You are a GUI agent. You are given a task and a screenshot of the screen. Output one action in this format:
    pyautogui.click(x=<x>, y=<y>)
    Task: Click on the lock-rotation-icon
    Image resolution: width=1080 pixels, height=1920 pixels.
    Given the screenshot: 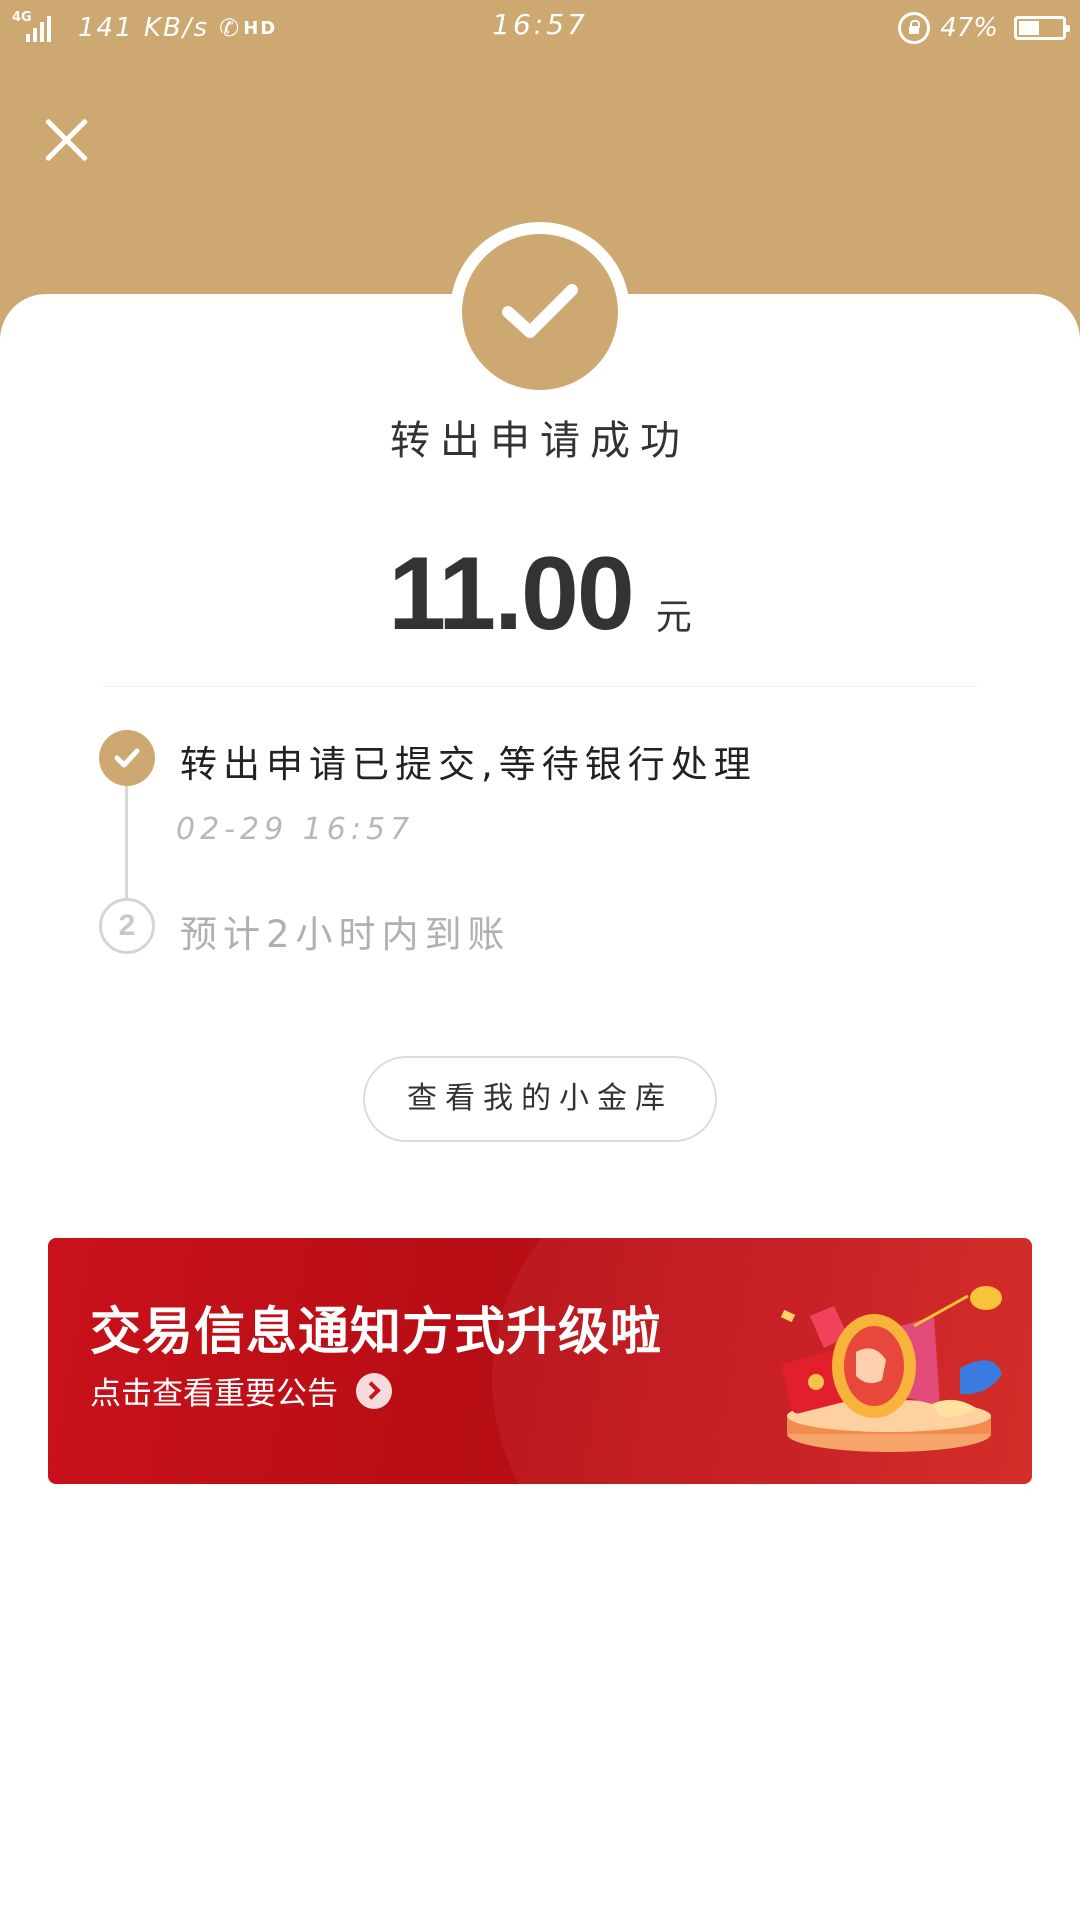 What is the action you would take?
    pyautogui.click(x=914, y=28)
    